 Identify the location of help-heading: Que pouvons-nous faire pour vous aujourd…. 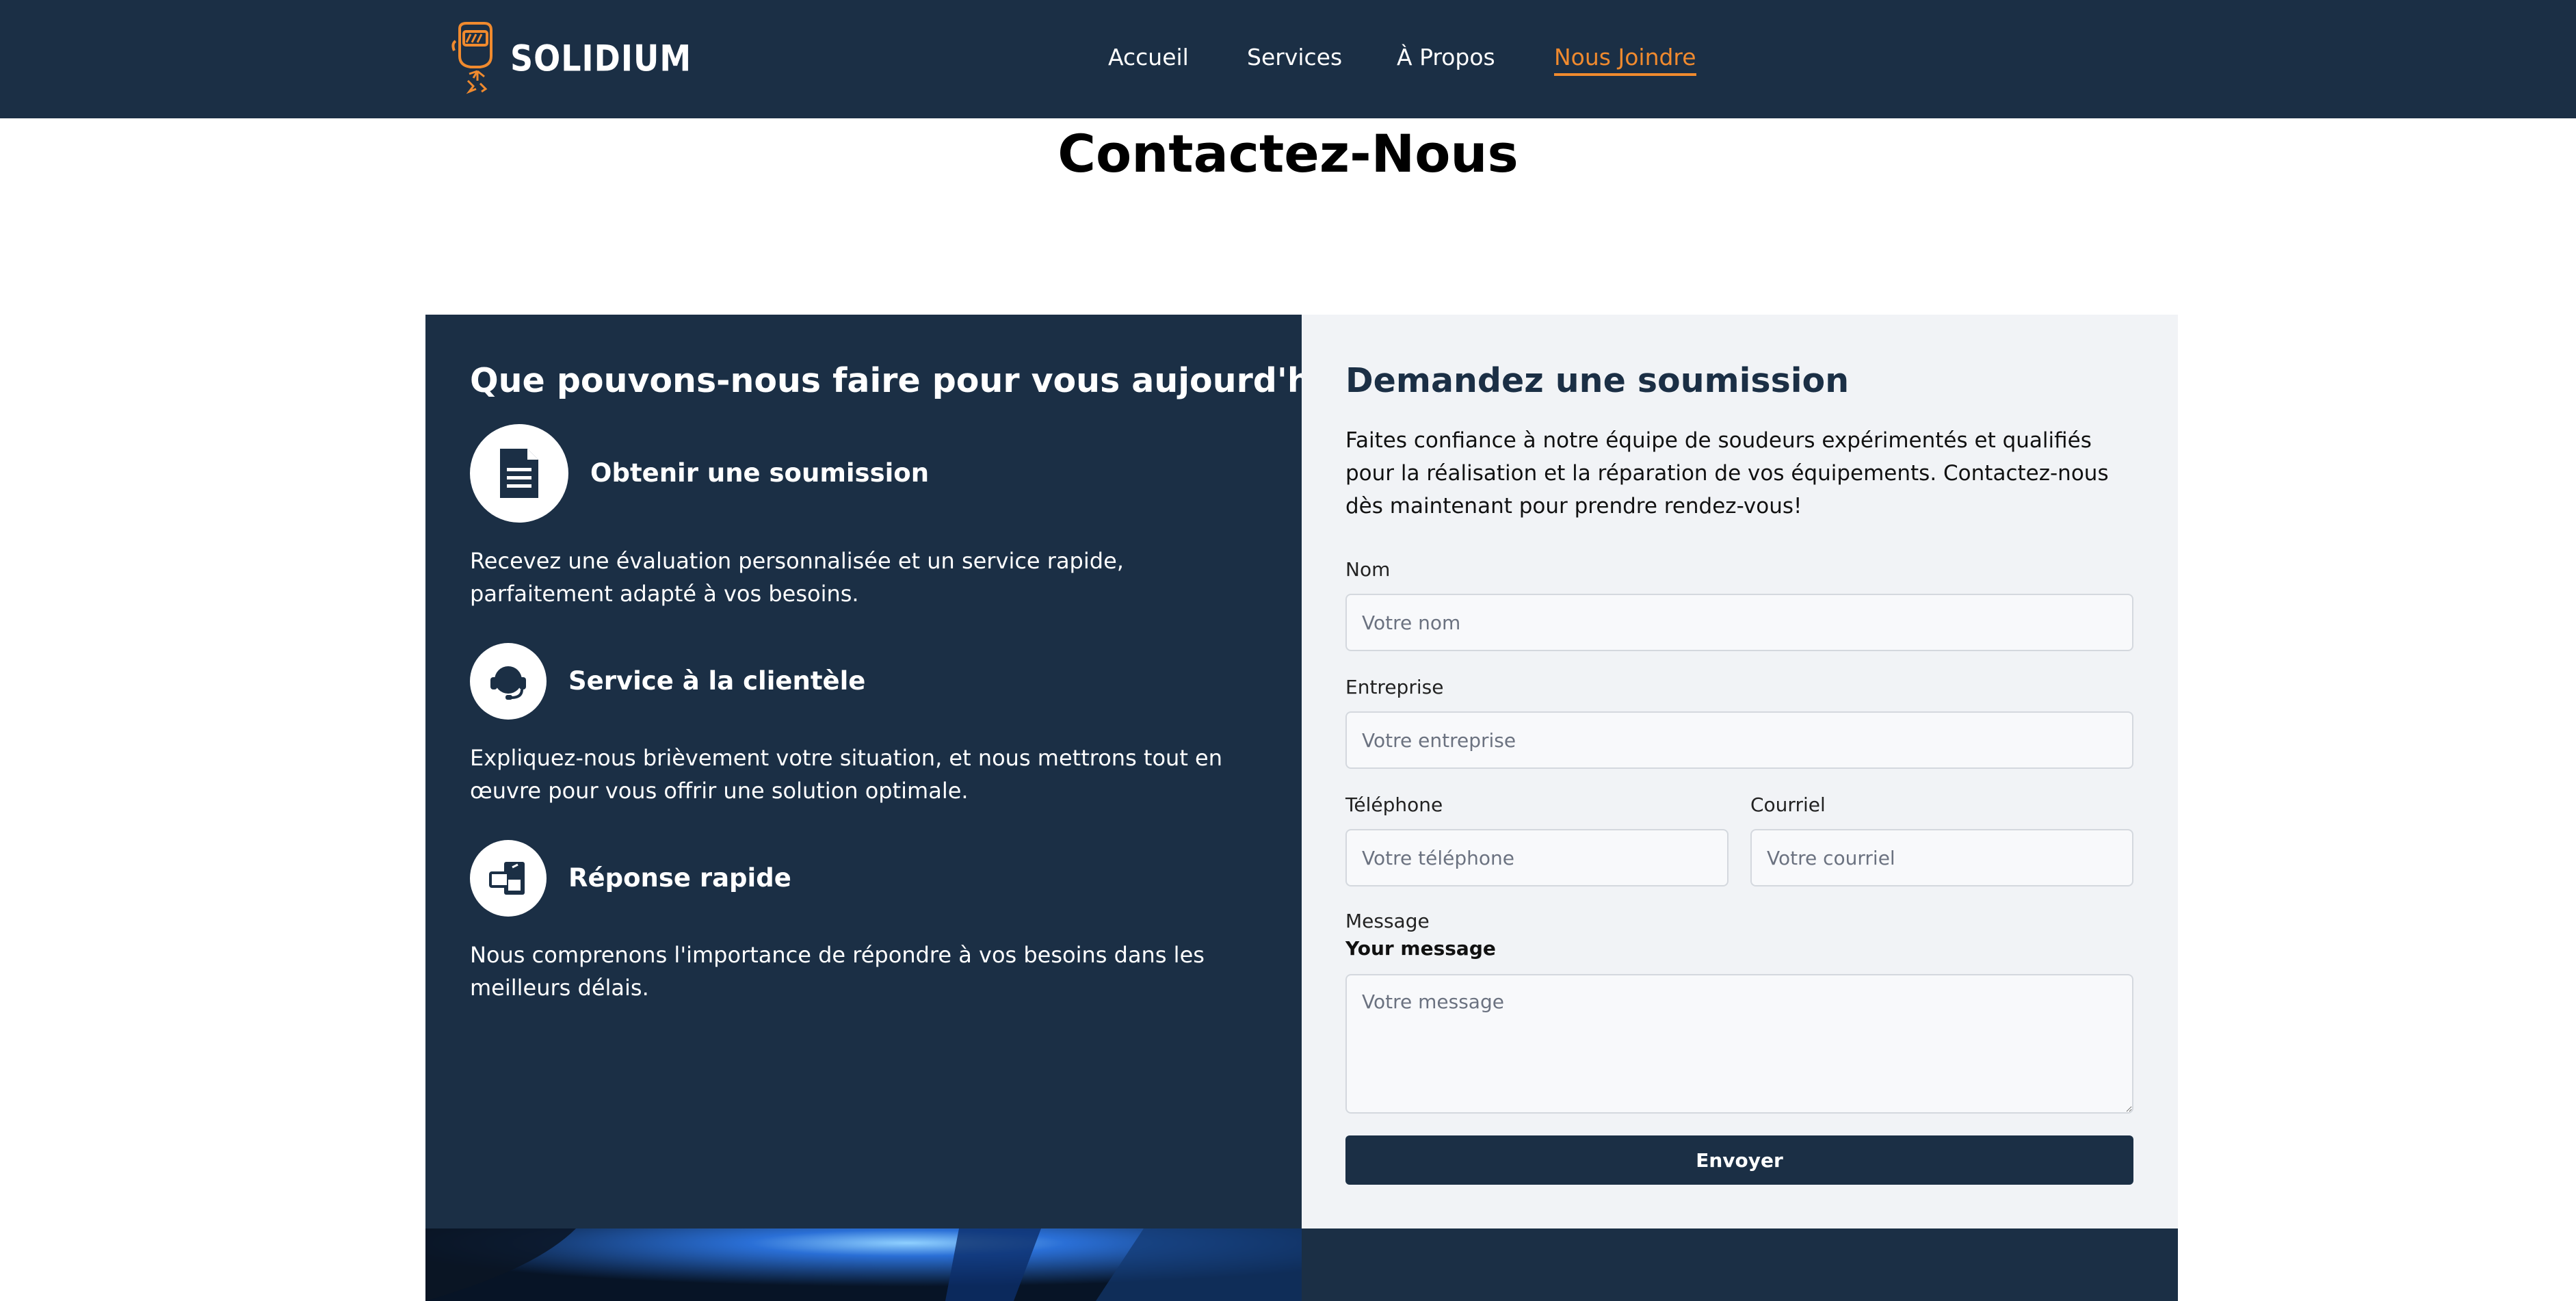
(918, 380).